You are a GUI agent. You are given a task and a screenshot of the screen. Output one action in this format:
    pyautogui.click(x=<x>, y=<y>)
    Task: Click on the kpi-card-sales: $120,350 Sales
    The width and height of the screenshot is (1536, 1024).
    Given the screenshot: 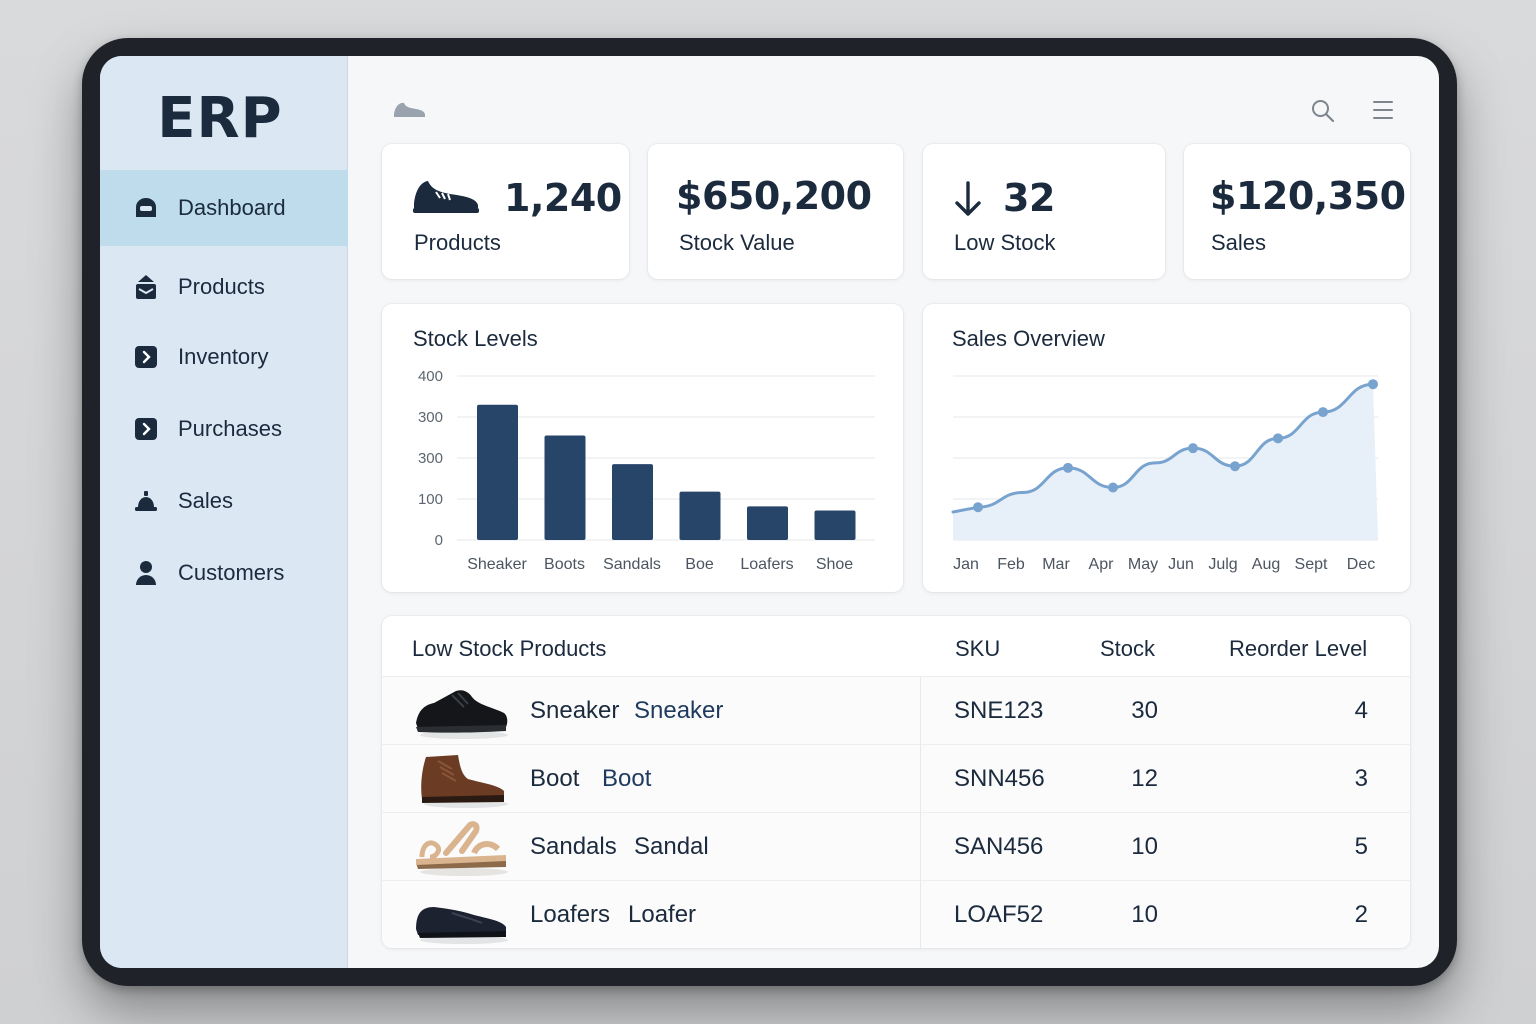 What is the action you would take?
    pyautogui.click(x=1297, y=211)
    